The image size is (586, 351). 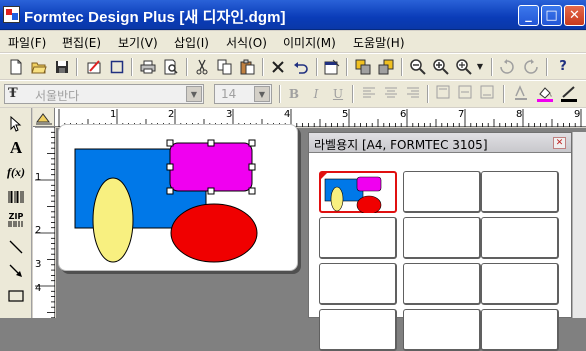 I want to click on label-cell-active, so click(x=358, y=192).